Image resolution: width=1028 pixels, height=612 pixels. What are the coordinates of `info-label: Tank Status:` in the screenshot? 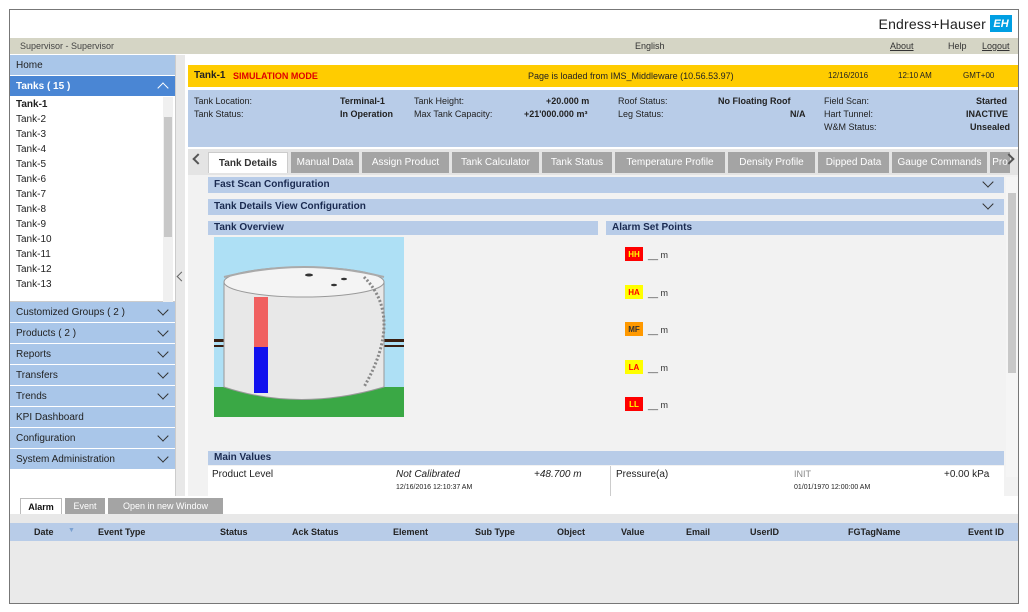 It's located at (219, 114).